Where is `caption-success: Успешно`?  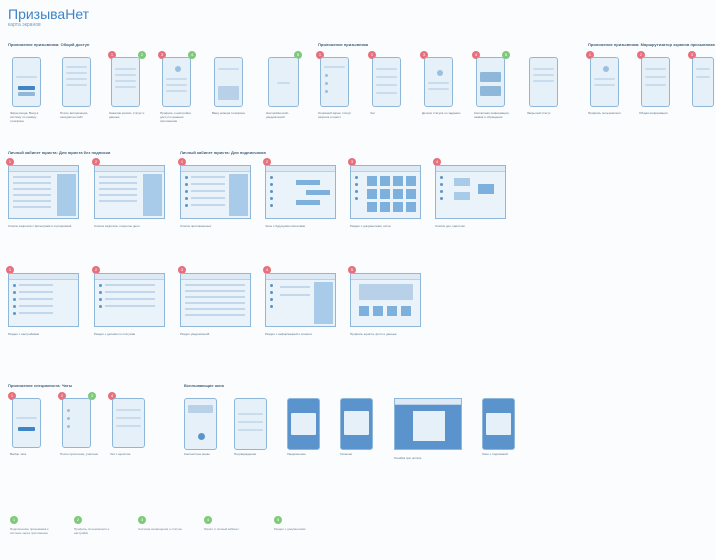 caption-success: Успешно is located at coordinates (346, 454).